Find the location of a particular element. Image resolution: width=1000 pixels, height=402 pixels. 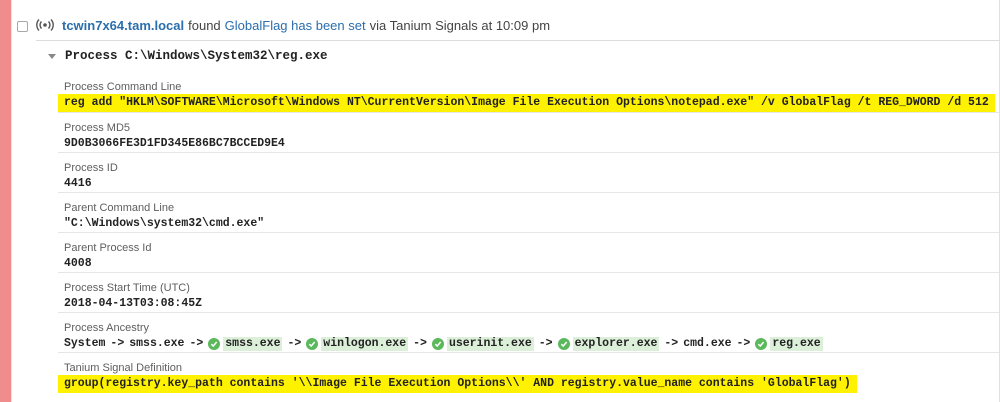

ancestry-process: smss.exe is located at coordinates (156, 344).